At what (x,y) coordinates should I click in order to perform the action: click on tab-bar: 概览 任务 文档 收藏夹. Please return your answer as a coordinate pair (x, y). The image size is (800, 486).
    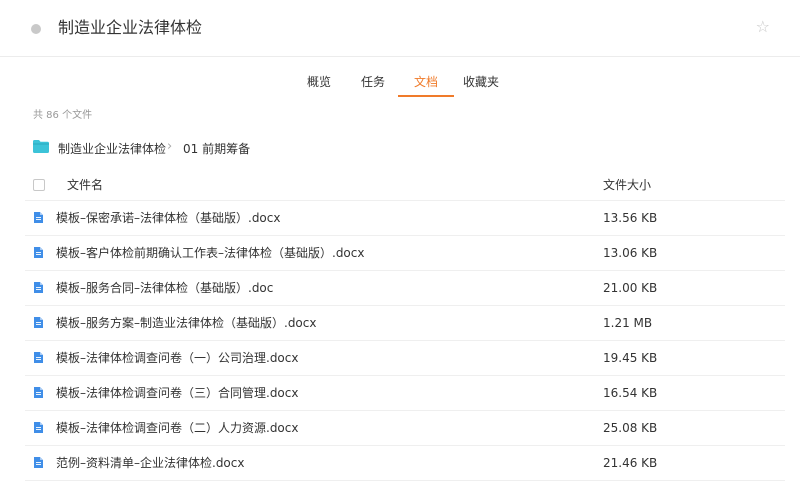
    Looking at the image, I should click on (400, 77).